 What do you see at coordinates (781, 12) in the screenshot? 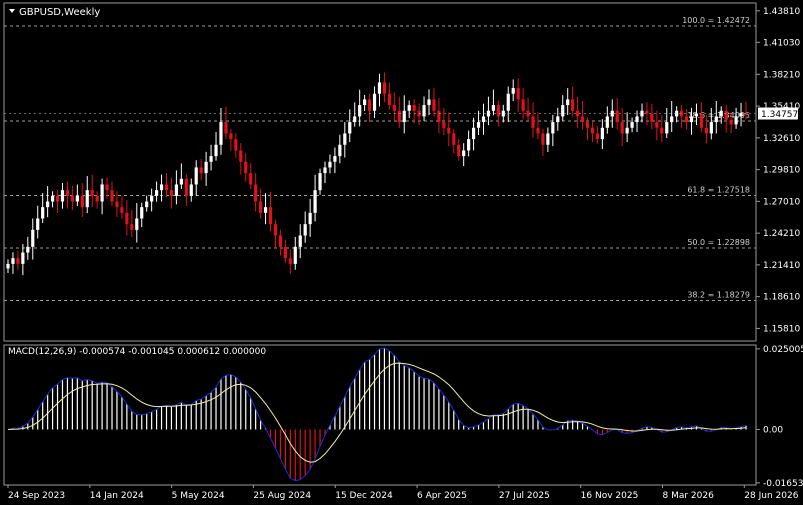
I see `y-tick-label: 1.43810` at bounding box center [781, 12].